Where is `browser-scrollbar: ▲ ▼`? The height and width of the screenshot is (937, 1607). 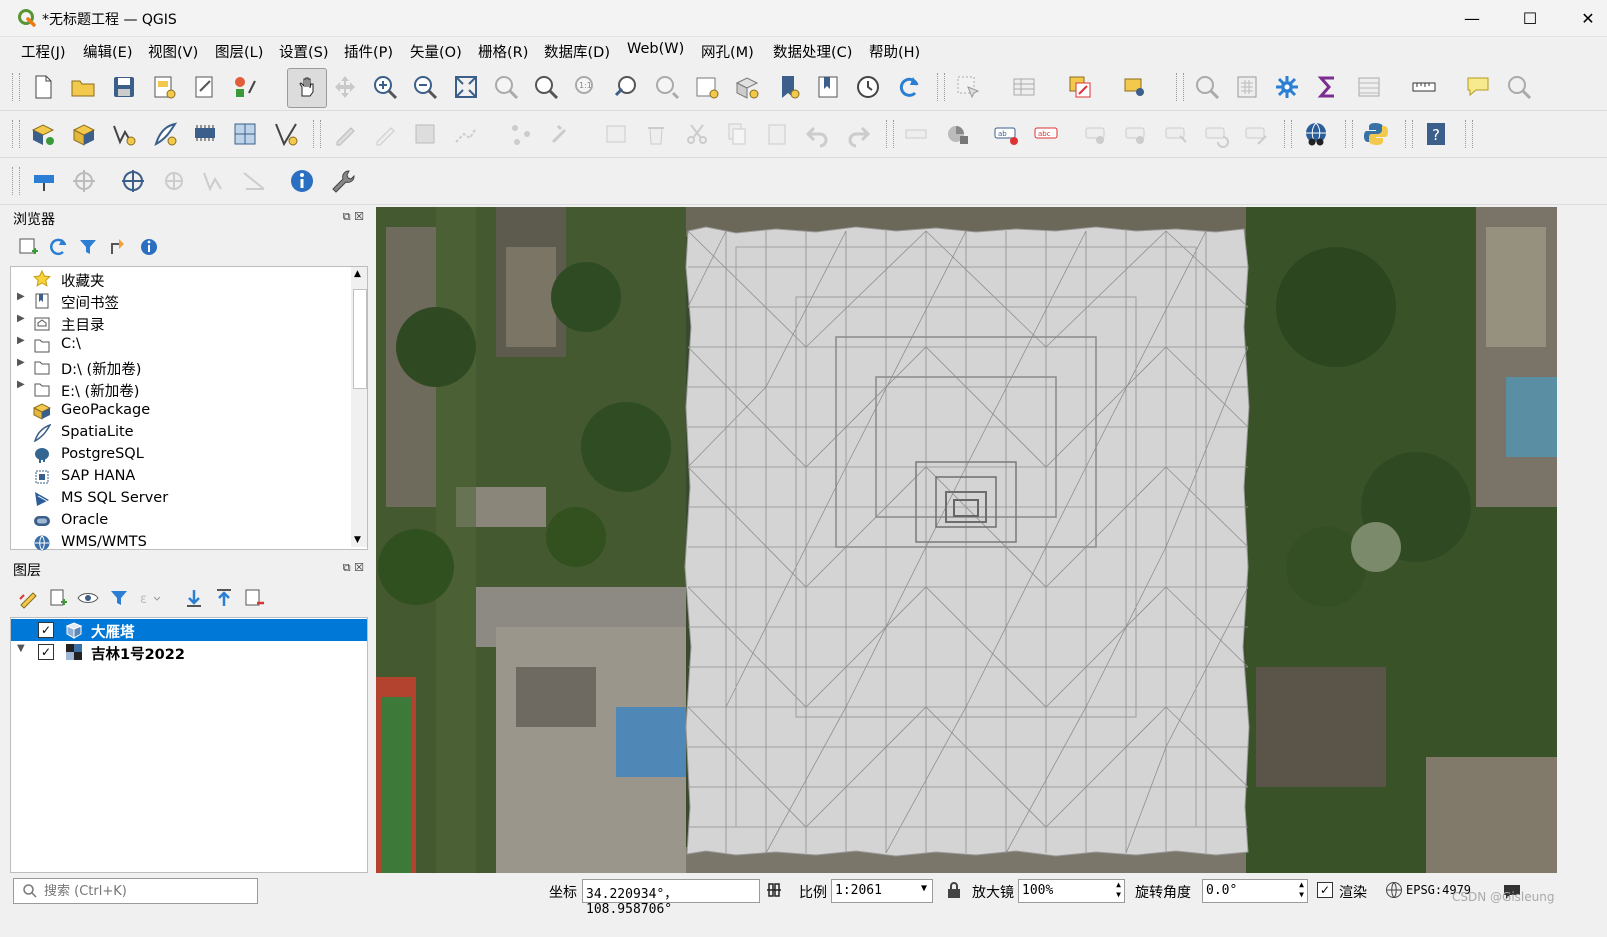 browser-scrollbar: ▲ ▼ is located at coordinates (359, 407).